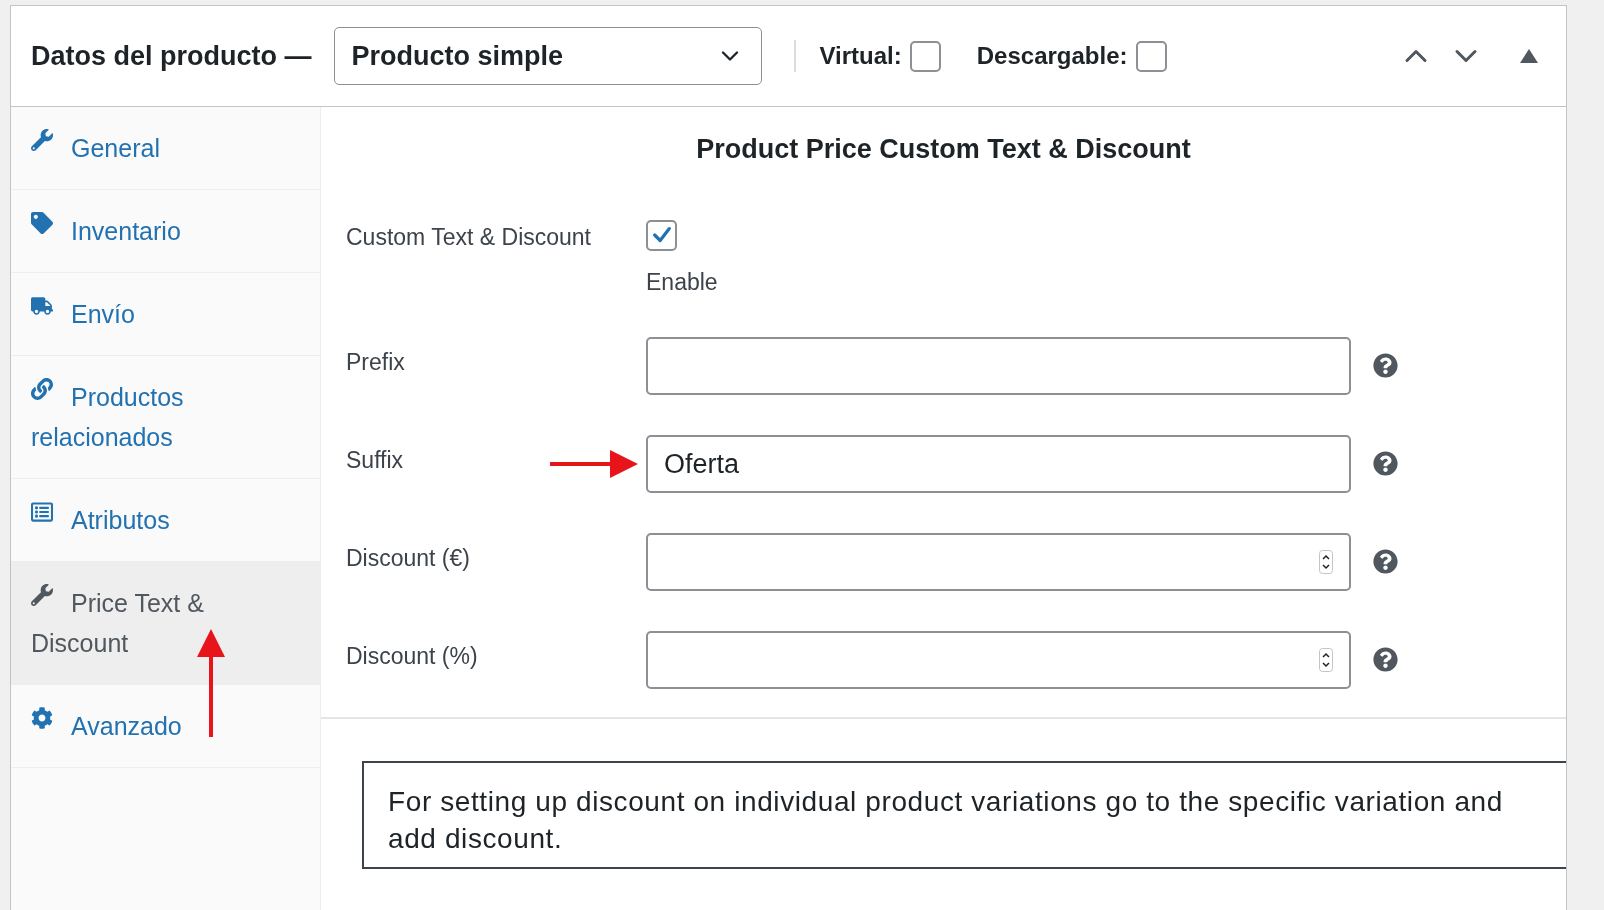 The image size is (1604, 910). I want to click on tag-icon, so click(42, 223).